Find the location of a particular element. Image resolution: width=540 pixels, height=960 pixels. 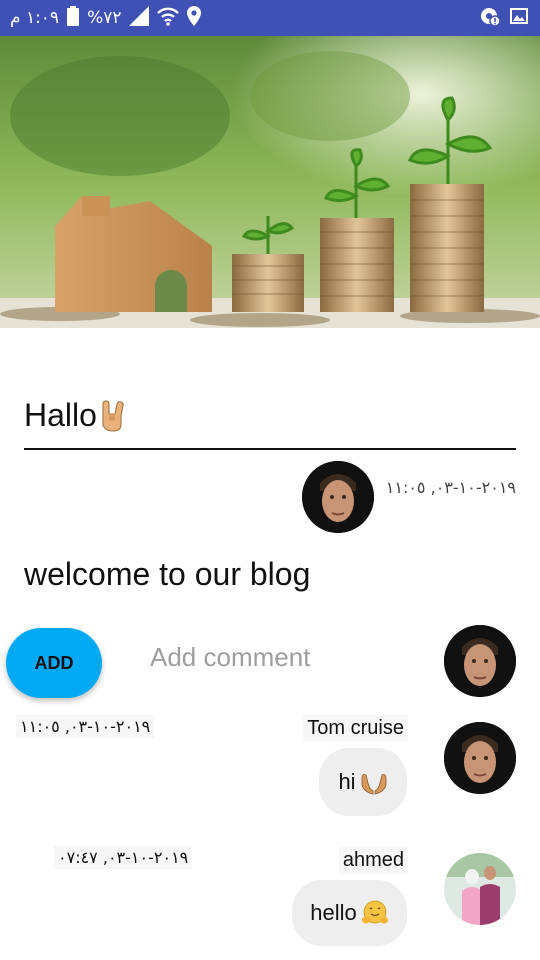

post-title-row: Hallo is located at coordinates (270, 421).